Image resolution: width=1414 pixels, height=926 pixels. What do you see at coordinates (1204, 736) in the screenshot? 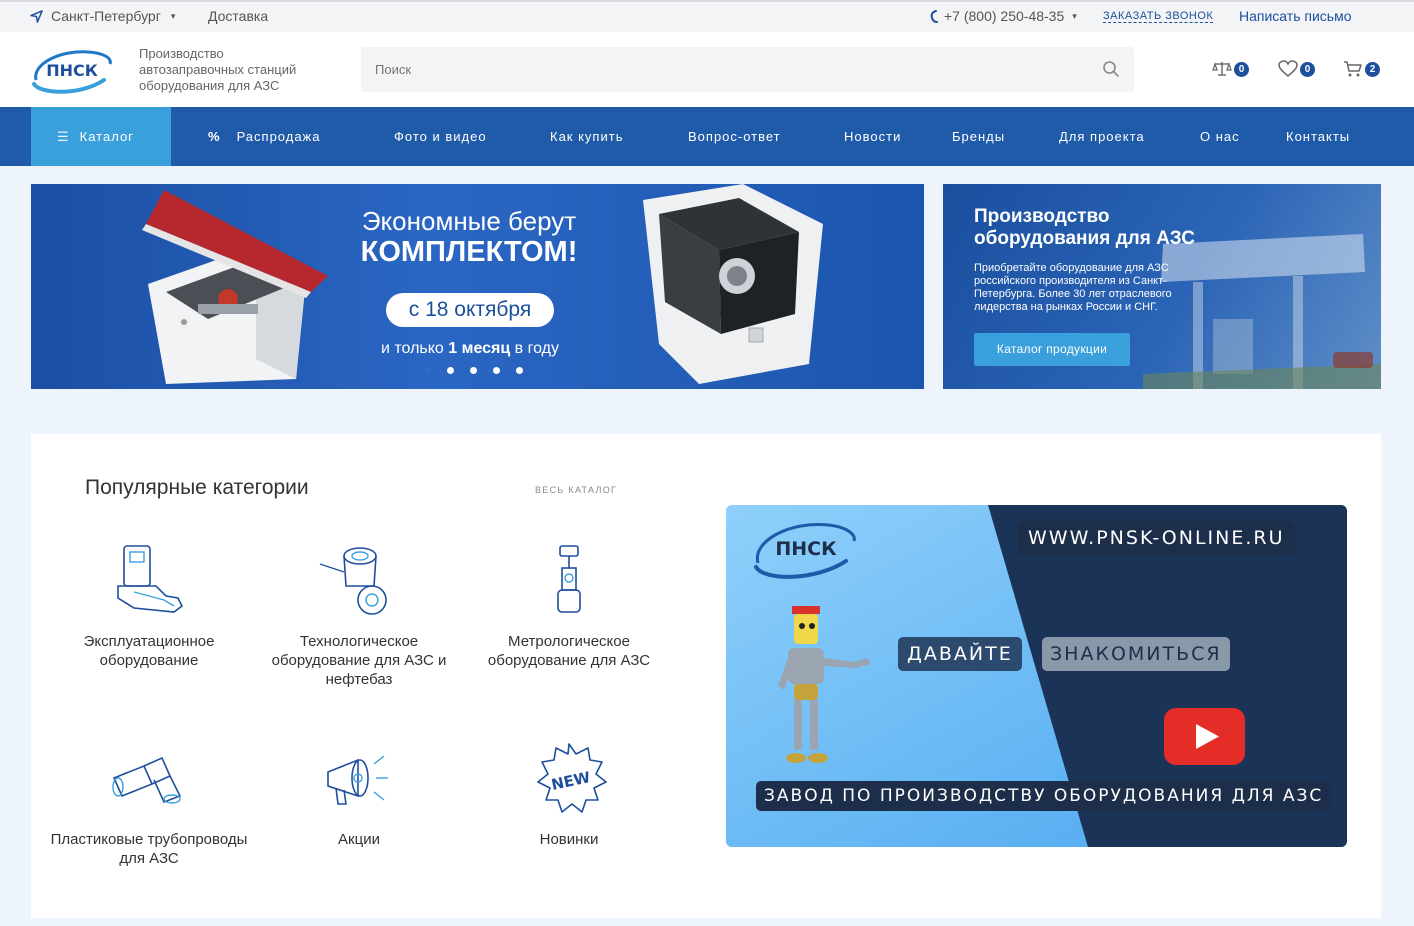
I see `youtube-play-icon` at bounding box center [1204, 736].